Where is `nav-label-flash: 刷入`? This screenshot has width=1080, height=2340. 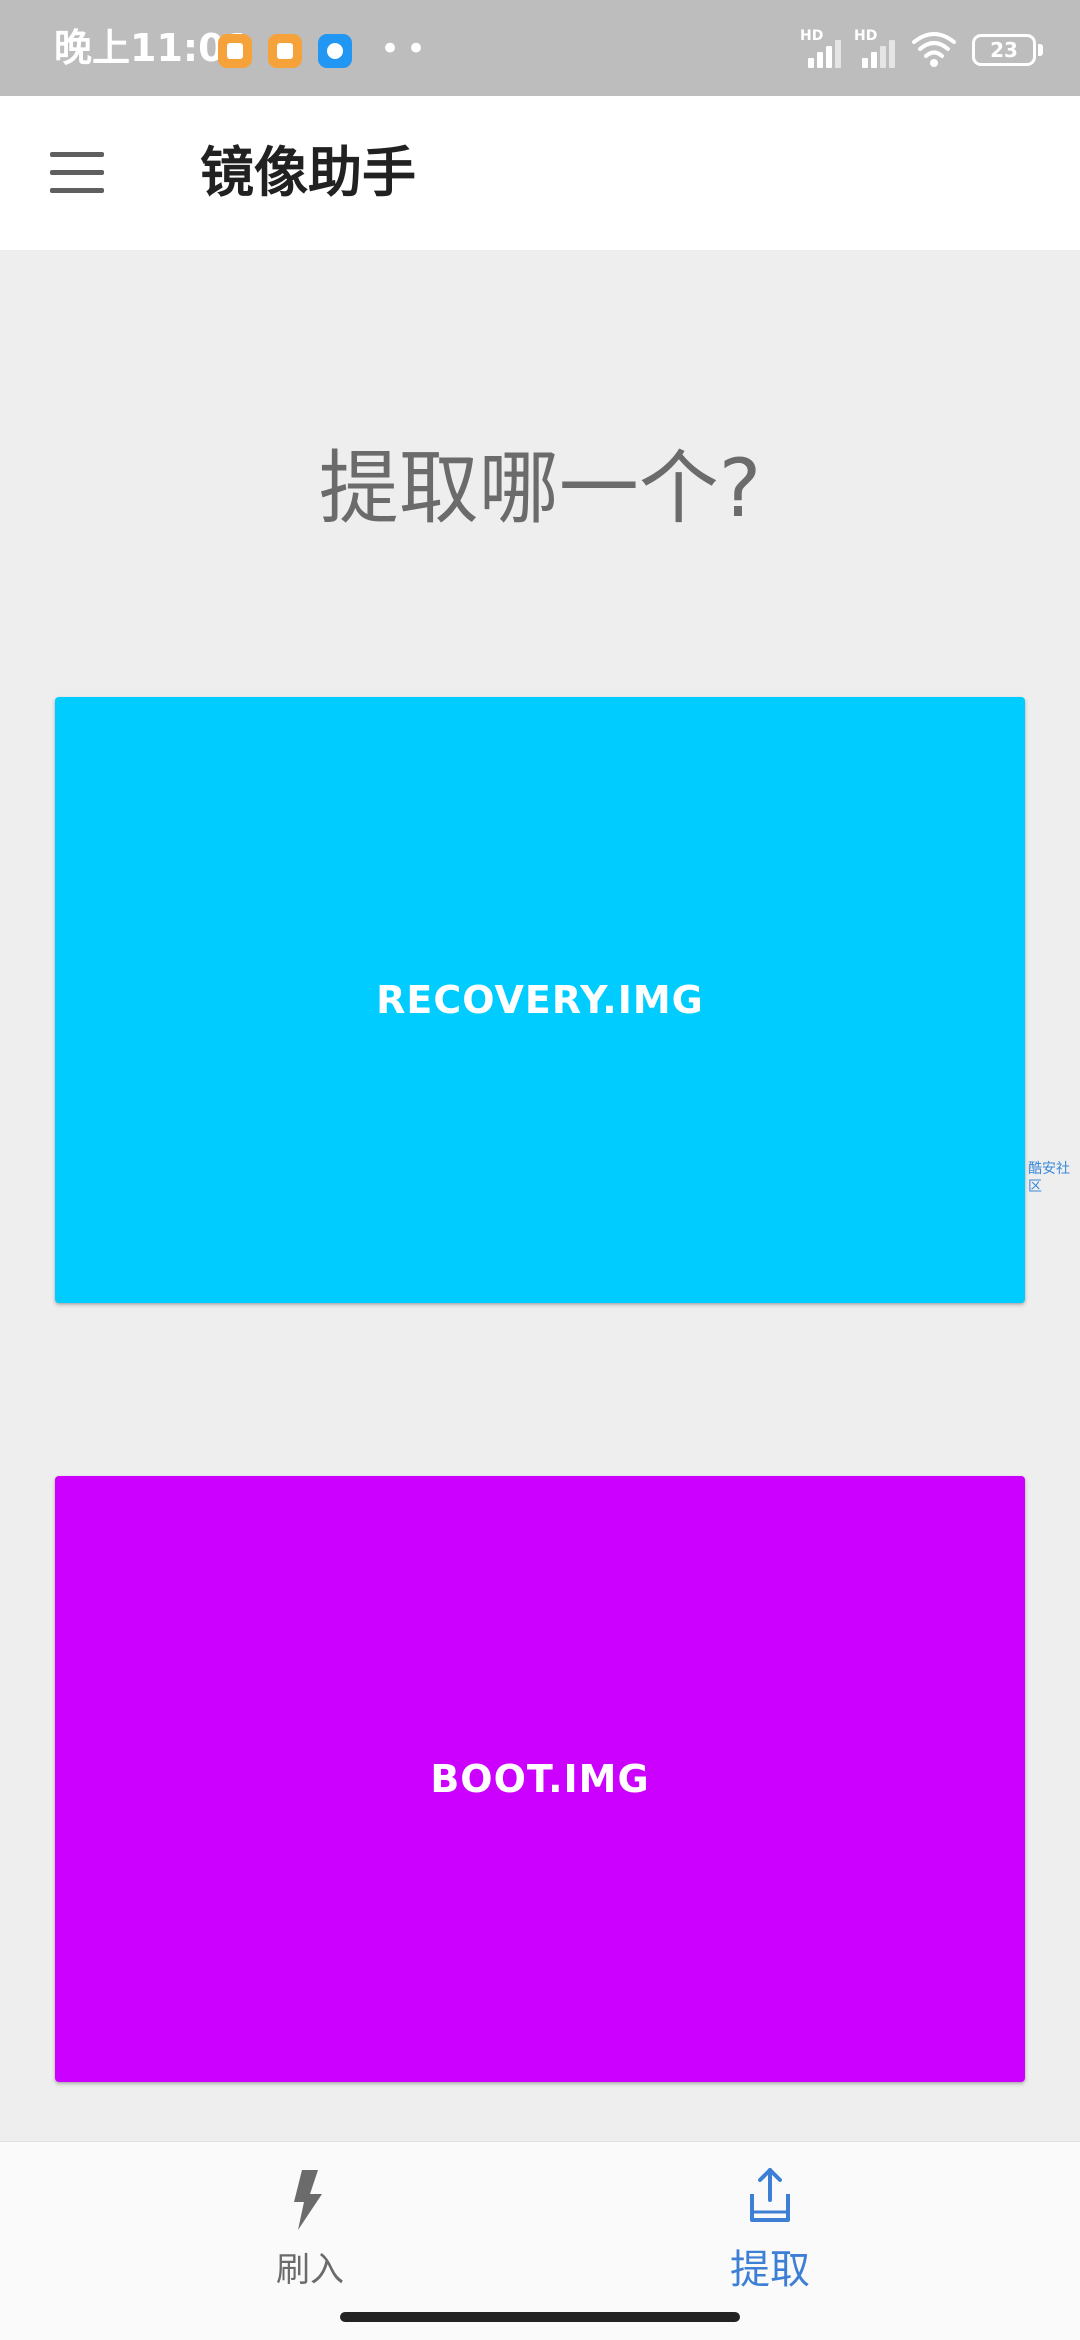
nav-label-flash: 刷入 is located at coordinates (310, 2270).